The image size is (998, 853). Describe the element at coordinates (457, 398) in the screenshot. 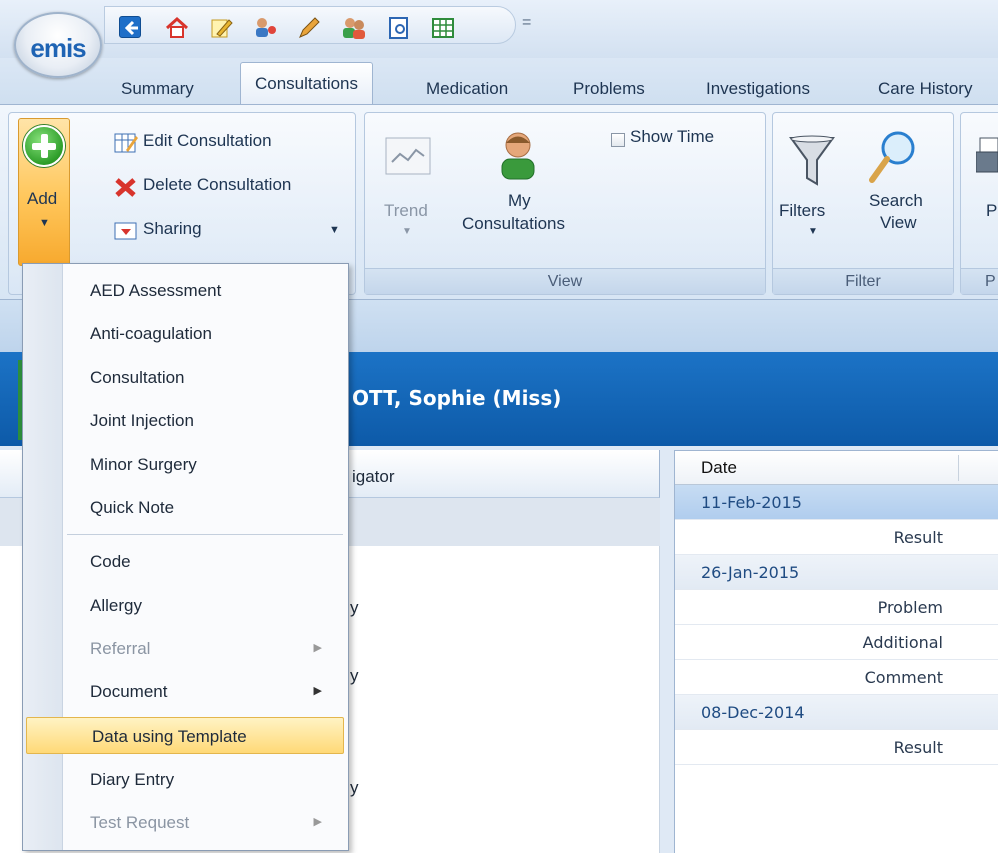

I see `patient-name: OTT, Sophie (Miss)` at that location.